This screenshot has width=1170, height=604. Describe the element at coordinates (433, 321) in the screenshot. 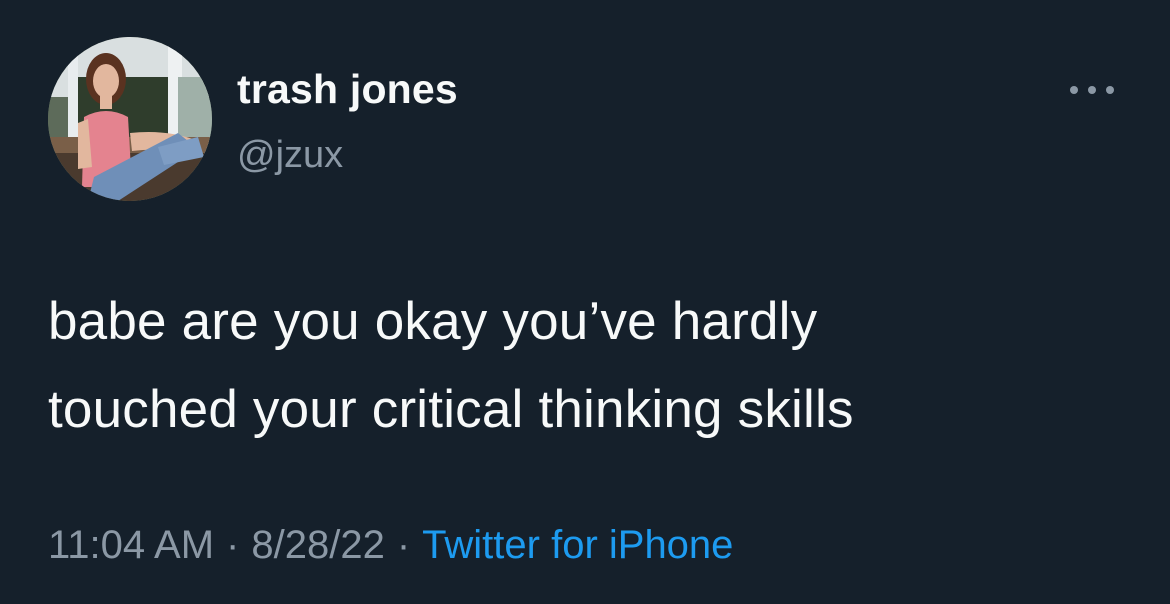

I see `tweet-text-line: babe are you okay you’ve hardly` at that location.